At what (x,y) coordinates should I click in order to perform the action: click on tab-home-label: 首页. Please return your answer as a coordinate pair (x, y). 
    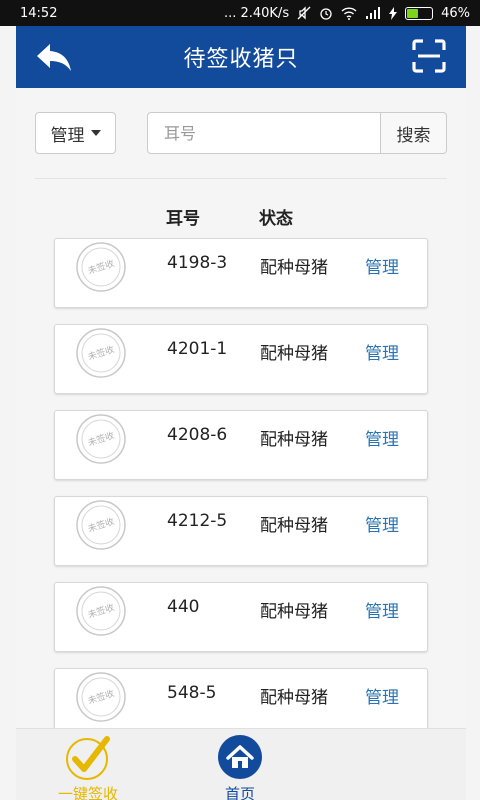
    Looking at the image, I should click on (239, 792).